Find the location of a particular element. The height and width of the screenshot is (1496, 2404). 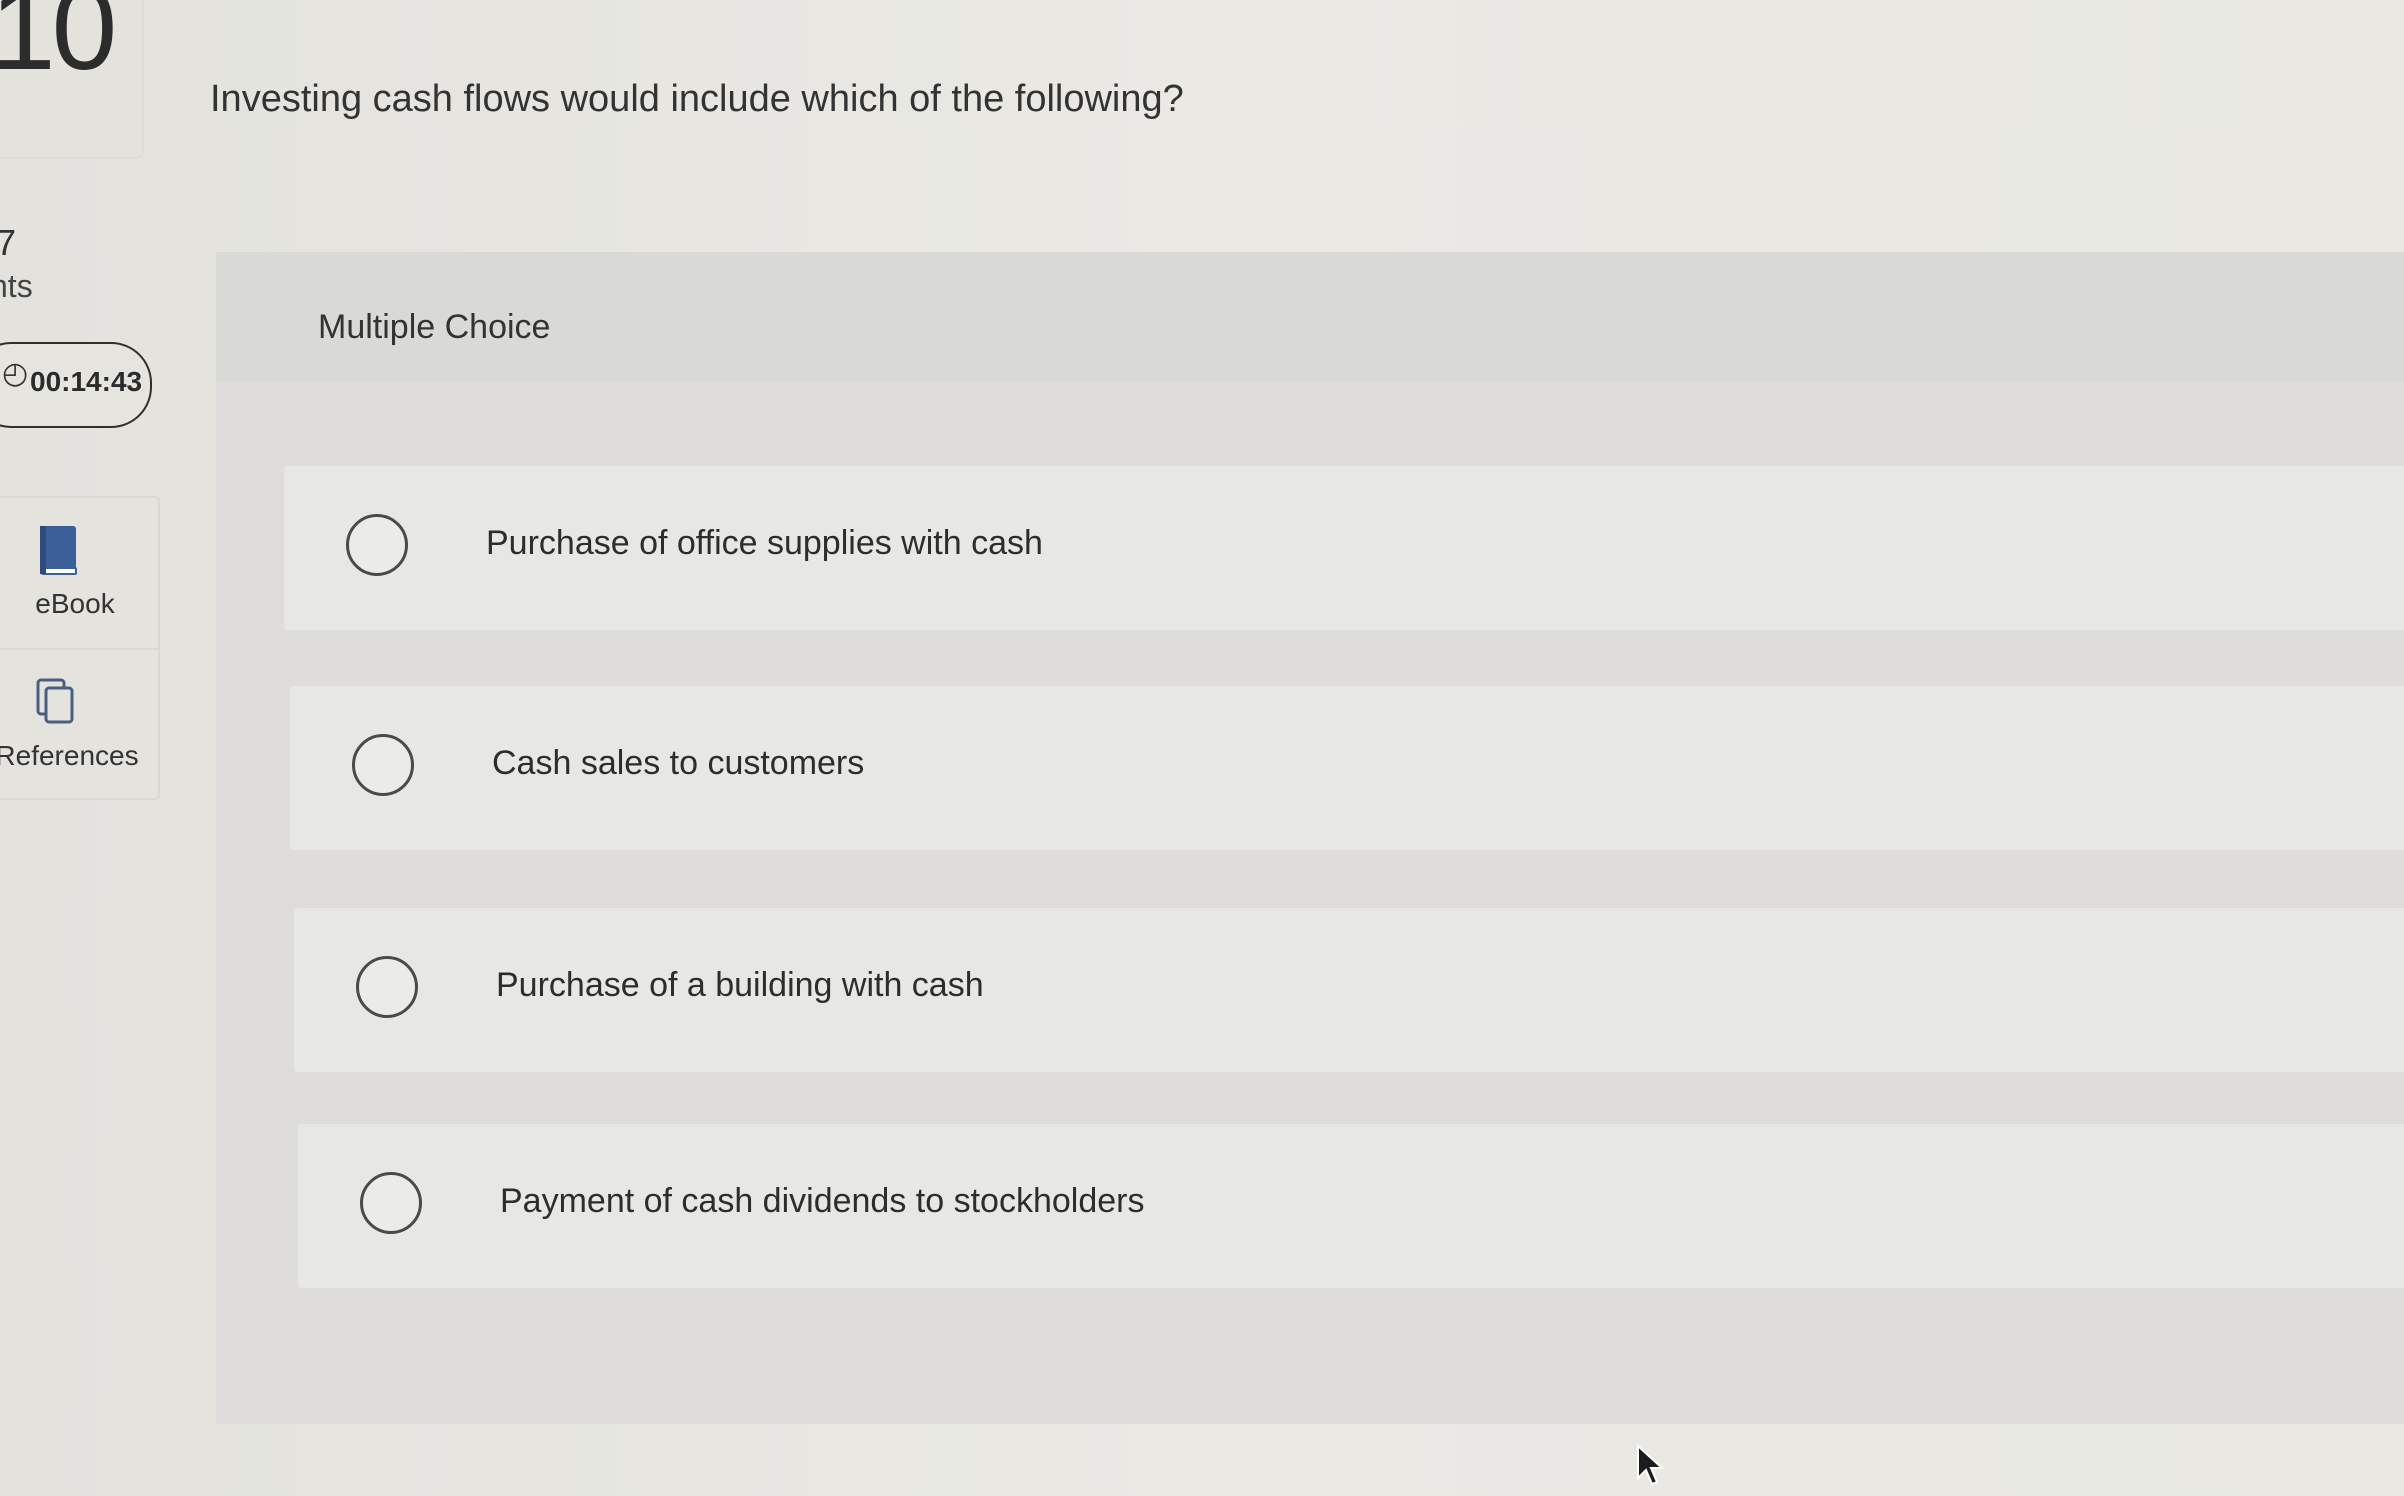

documents-icon is located at coordinates (55, 701).